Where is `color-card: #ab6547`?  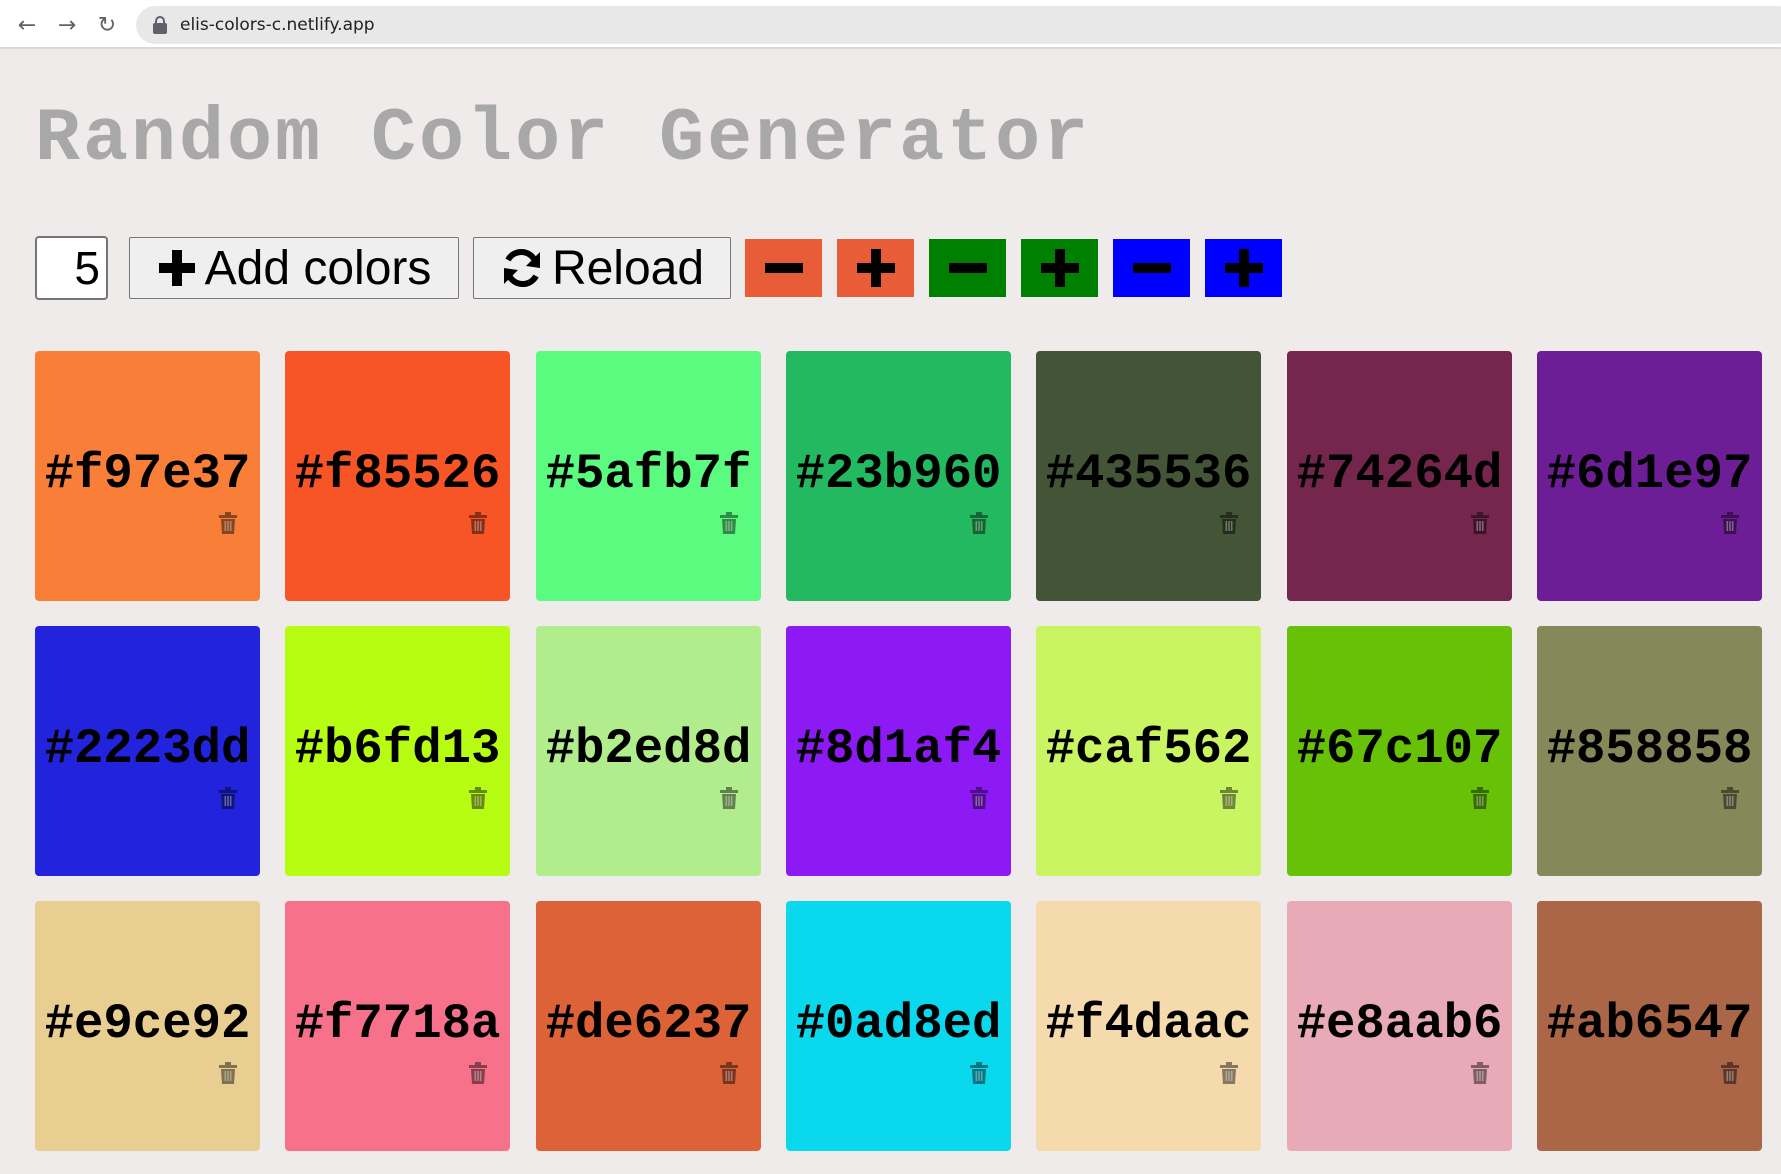 color-card: #ab6547 is located at coordinates (1649, 1026).